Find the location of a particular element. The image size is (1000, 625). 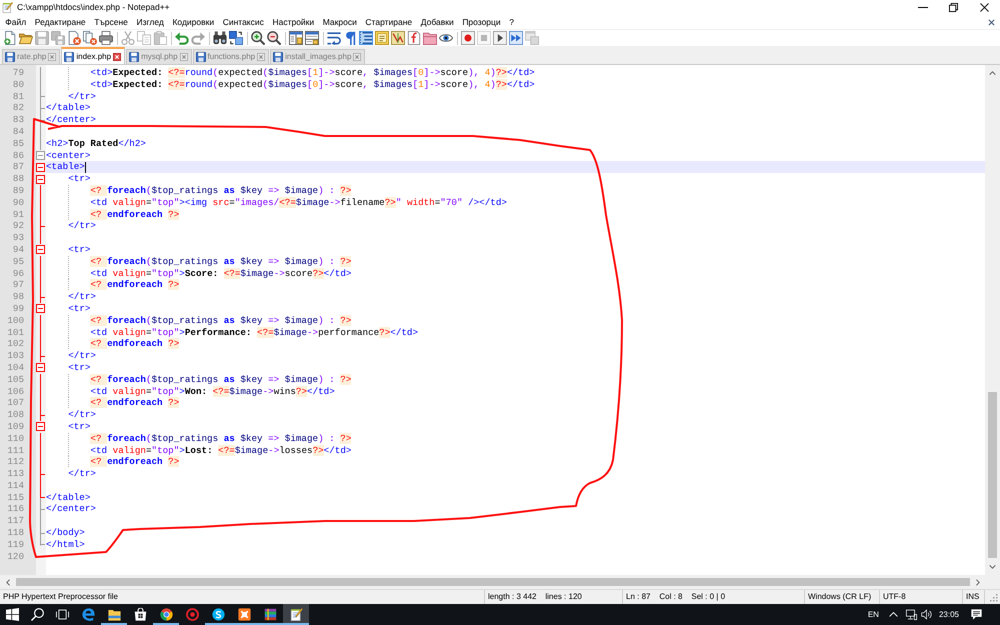

menu-item: Кодировки is located at coordinates (193, 22).